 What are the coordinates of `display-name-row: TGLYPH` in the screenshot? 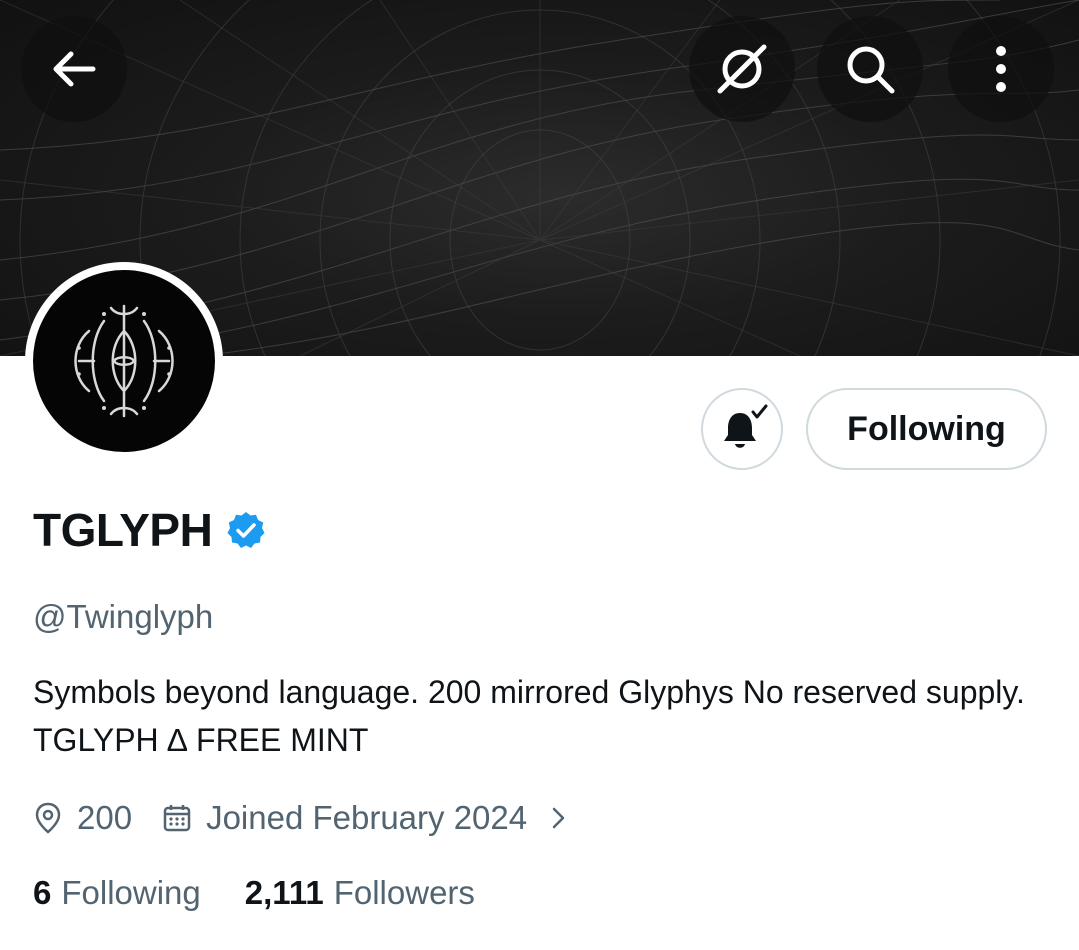 It's located at (149, 530).